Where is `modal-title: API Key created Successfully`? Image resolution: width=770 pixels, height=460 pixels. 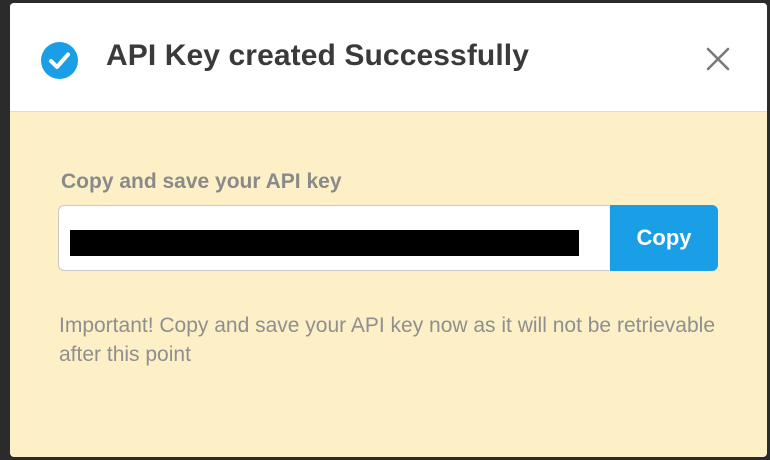 modal-title: API Key created Successfully is located at coordinates (318, 55).